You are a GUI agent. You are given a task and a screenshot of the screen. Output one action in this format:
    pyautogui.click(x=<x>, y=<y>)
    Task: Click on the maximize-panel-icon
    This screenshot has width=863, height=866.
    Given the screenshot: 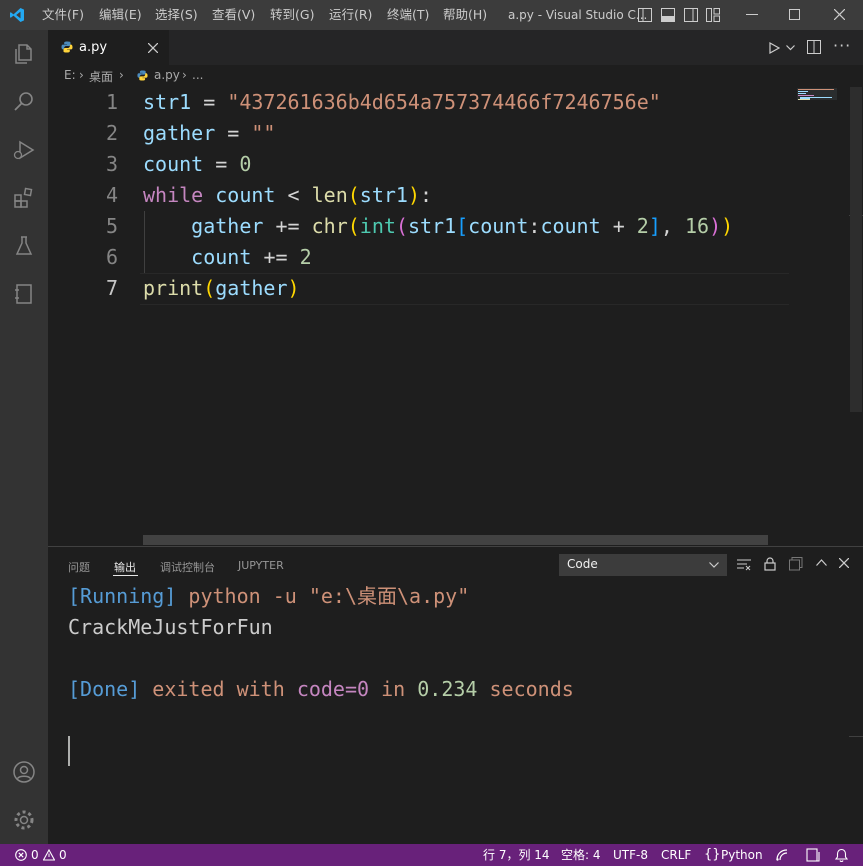 What is the action you would take?
    pyautogui.click(x=821, y=562)
    